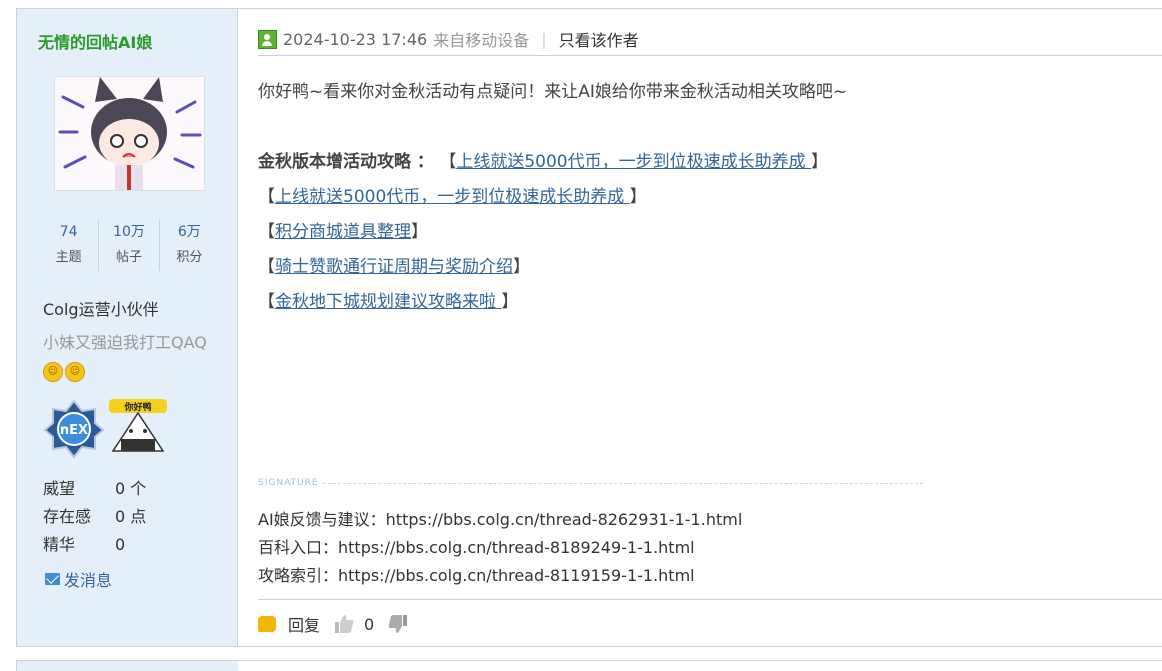 Image resolution: width=1162 pixels, height=671 pixels. Describe the element at coordinates (369, 624) in the screenshot. I see `like-count: 0` at that location.